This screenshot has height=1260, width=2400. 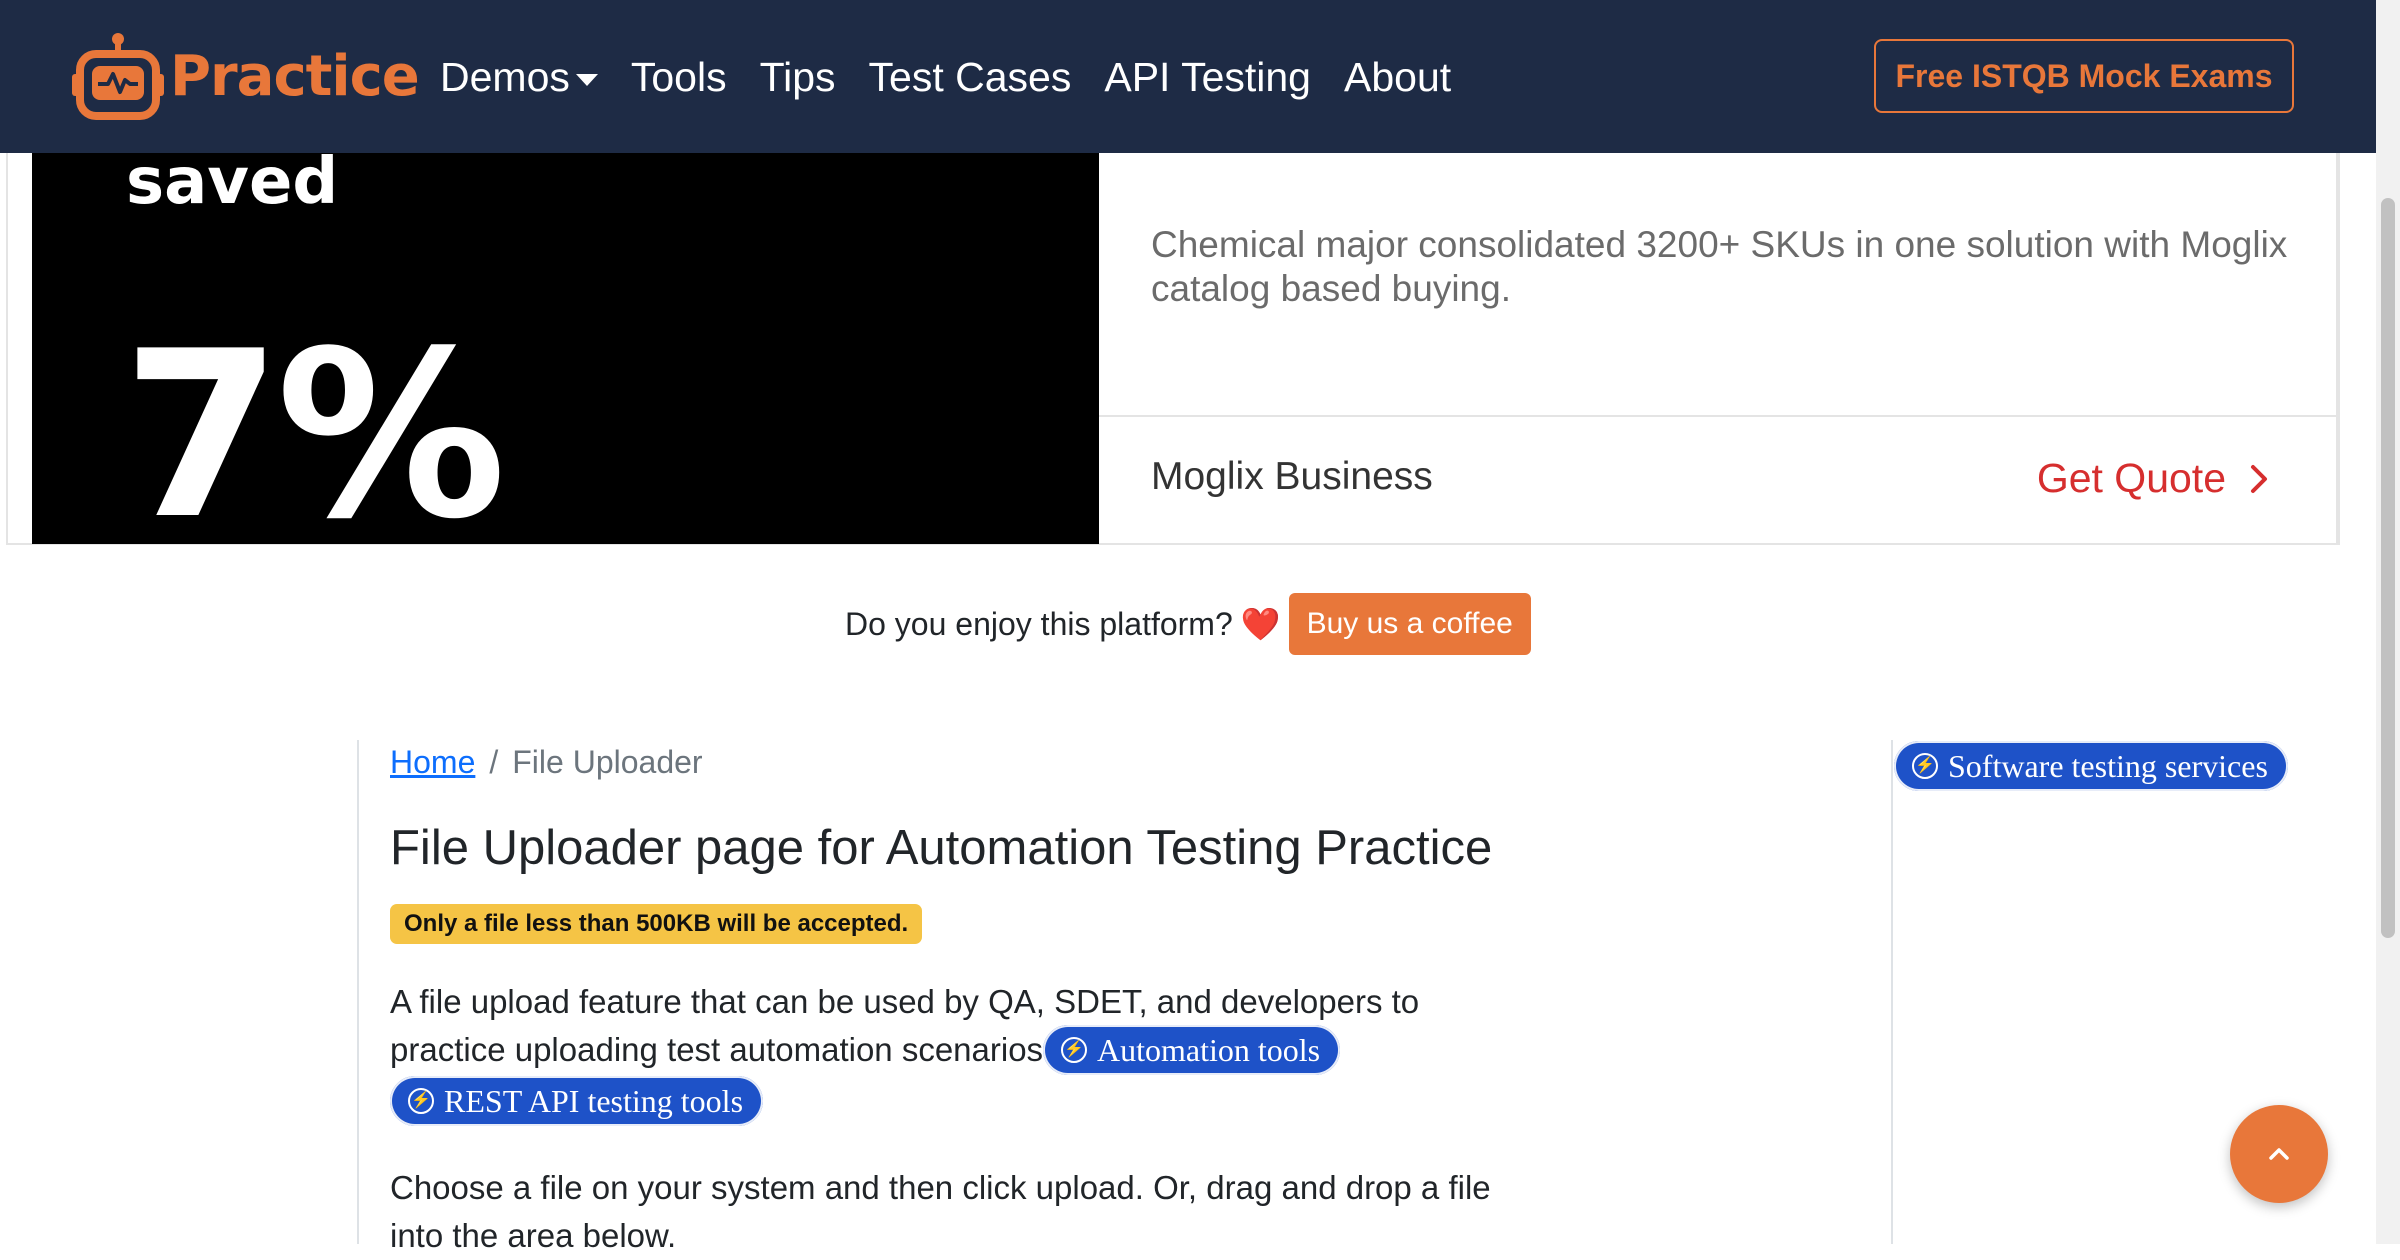 What do you see at coordinates (2259, 478) in the screenshot?
I see `chevron-right-icon` at bounding box center [2259, 478].